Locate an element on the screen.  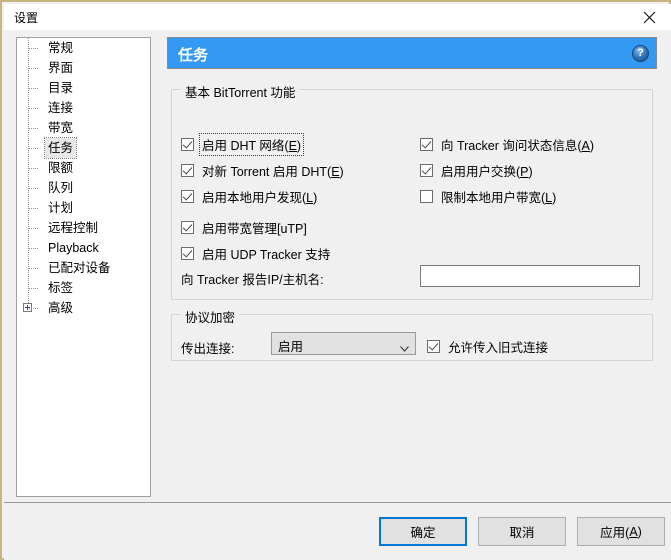
checkbox-ask-tracker-scrape: 向 Tracker 询问状态信息(A) is located at coordinates (508, 144).